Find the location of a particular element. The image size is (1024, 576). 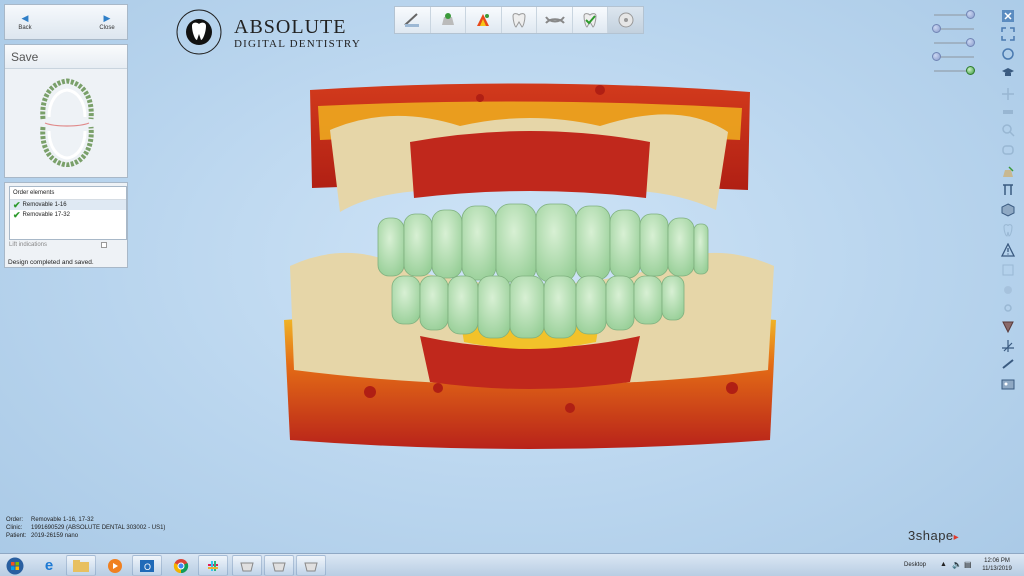

scan-edit-icon is located at coordinates (412, 20).